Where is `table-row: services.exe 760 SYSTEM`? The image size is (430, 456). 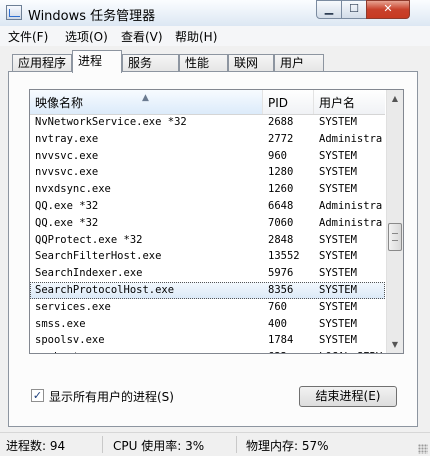
table-row: services.exe 760 SYSTEM is located at coordinates (207, 307).